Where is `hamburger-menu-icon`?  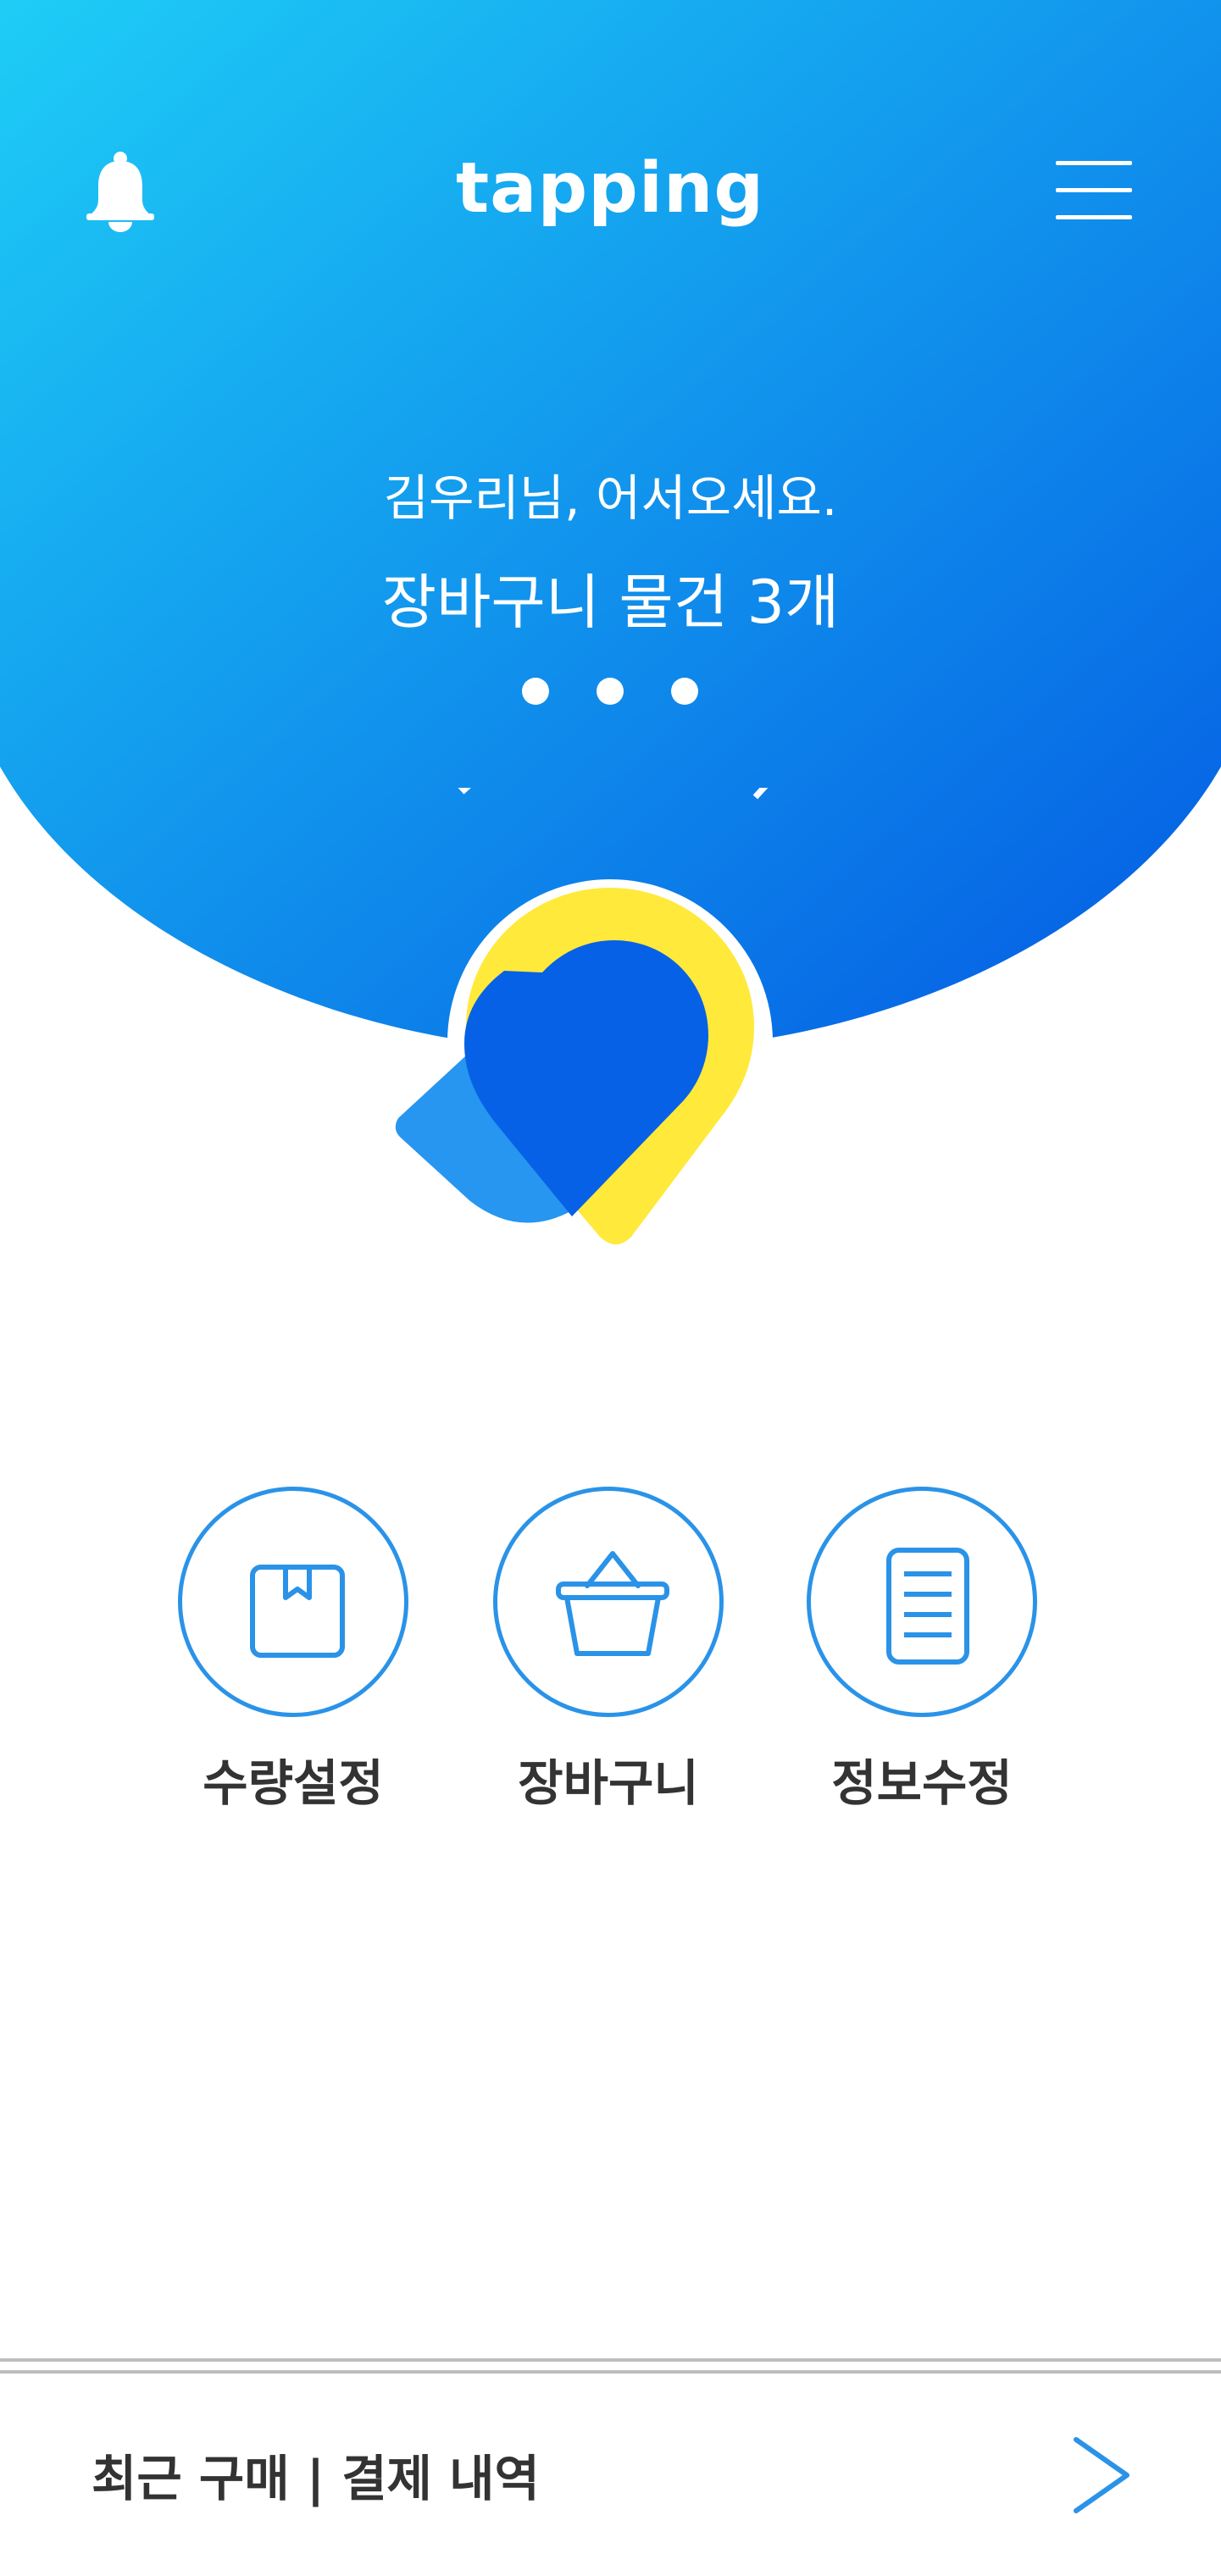
hamburger-menu-icon is located at coordinates (1094, 163).